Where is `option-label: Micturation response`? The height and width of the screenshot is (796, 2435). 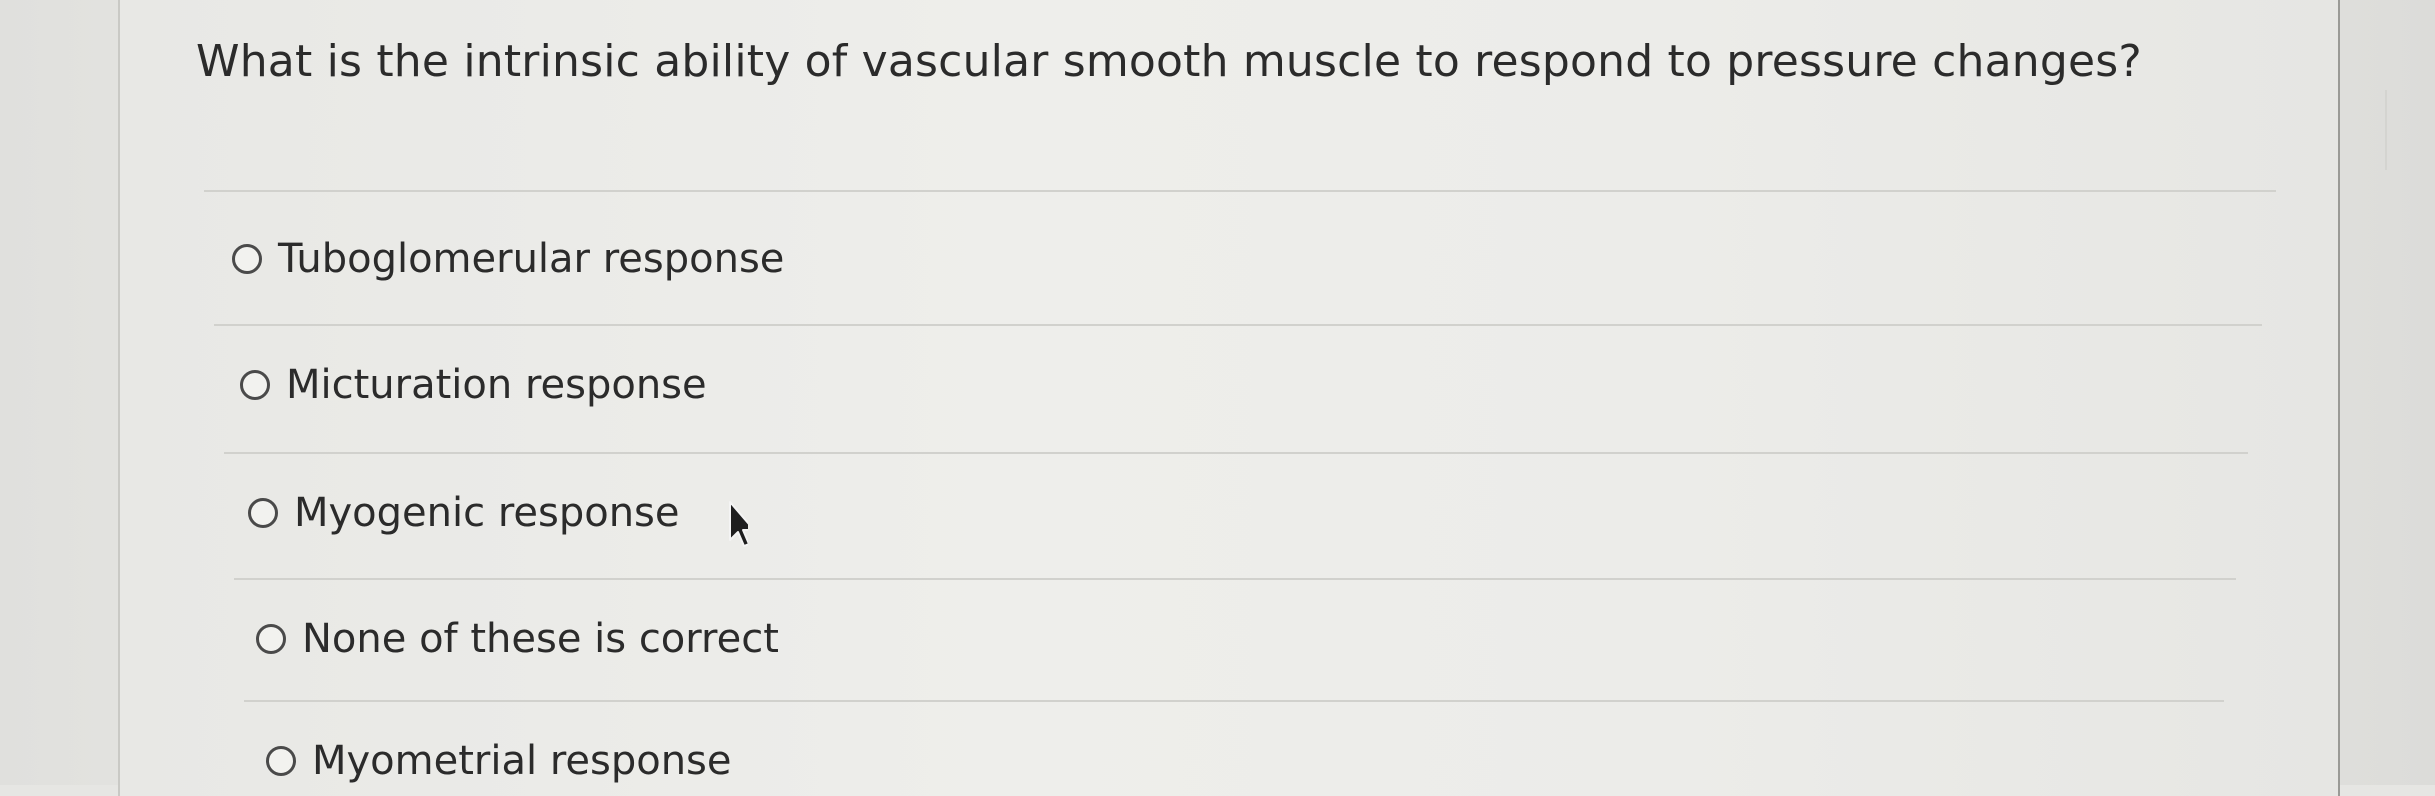
option-label: Micturation response is located at coordinates (496, 385).